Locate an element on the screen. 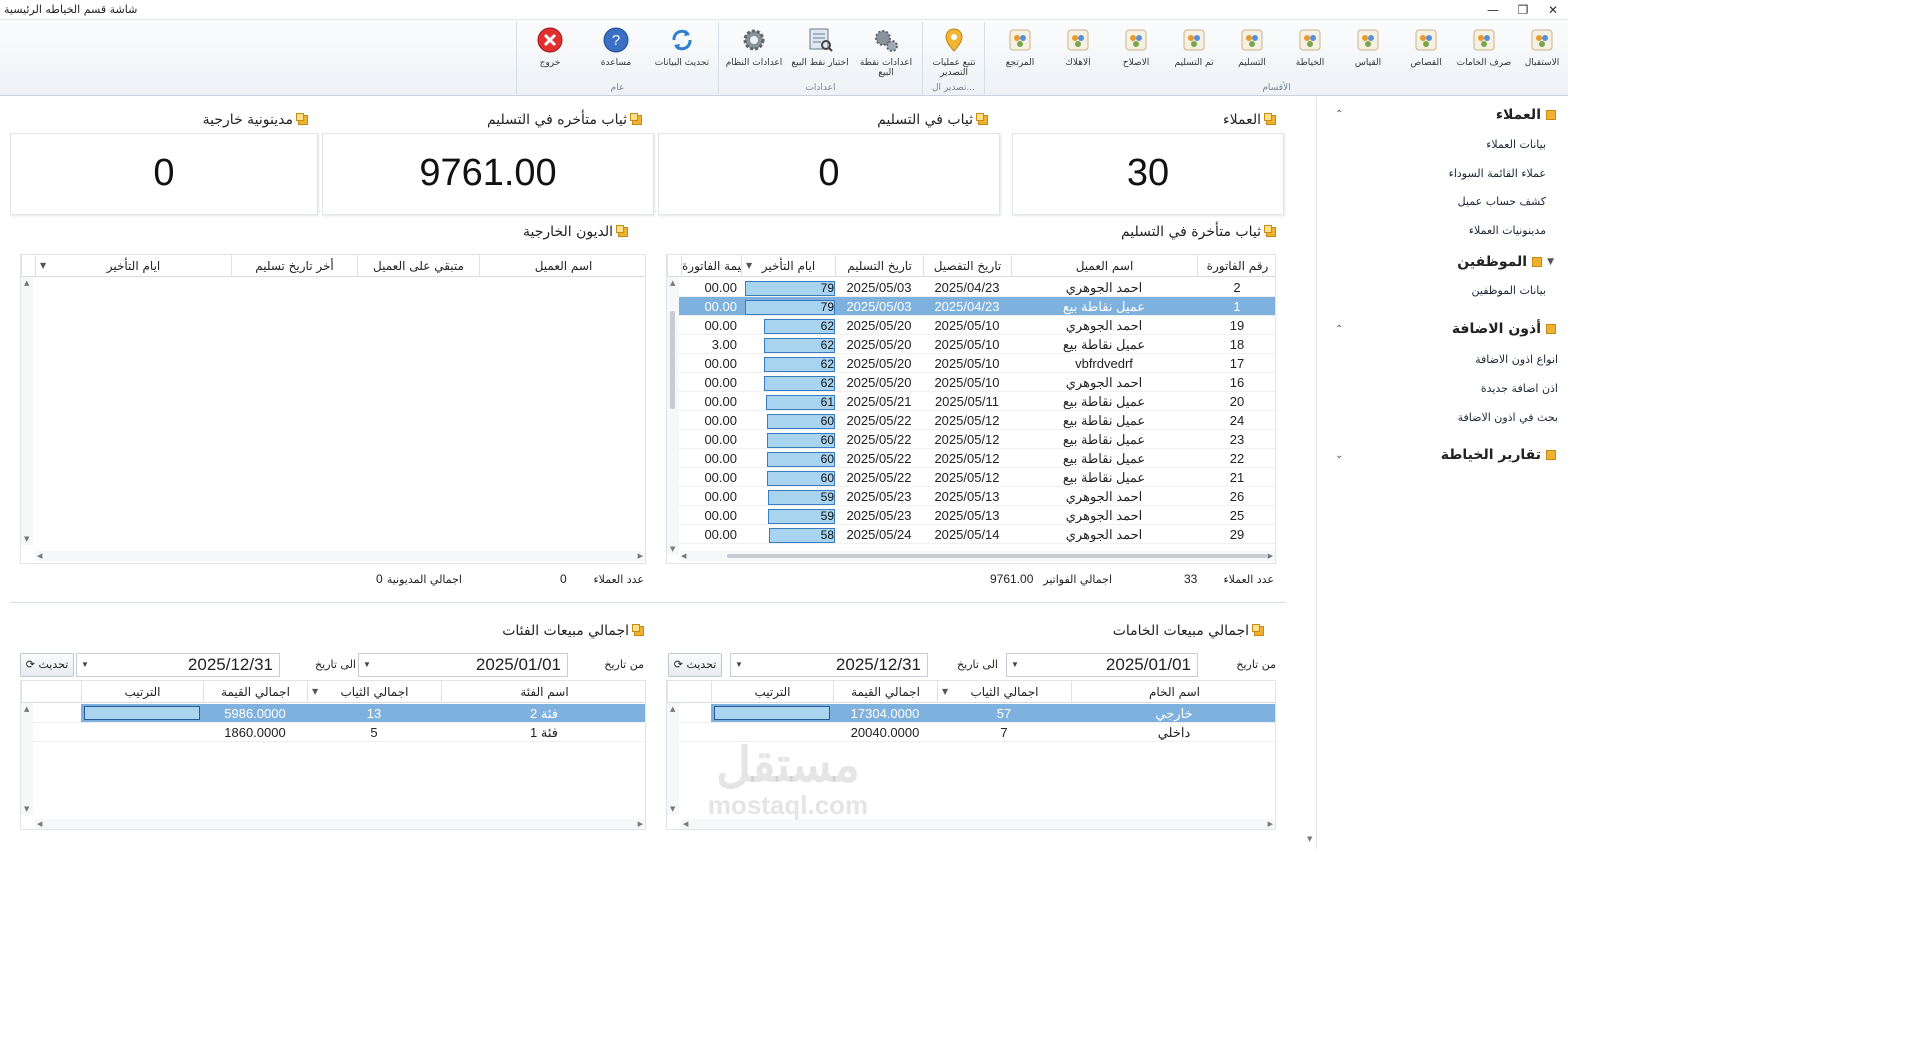 The image size is (1918, 1039). table-row: 00.00 79 2025/05/03 2025/04/23 احمد الجوهري 2 is located at coordinates (971, 287).